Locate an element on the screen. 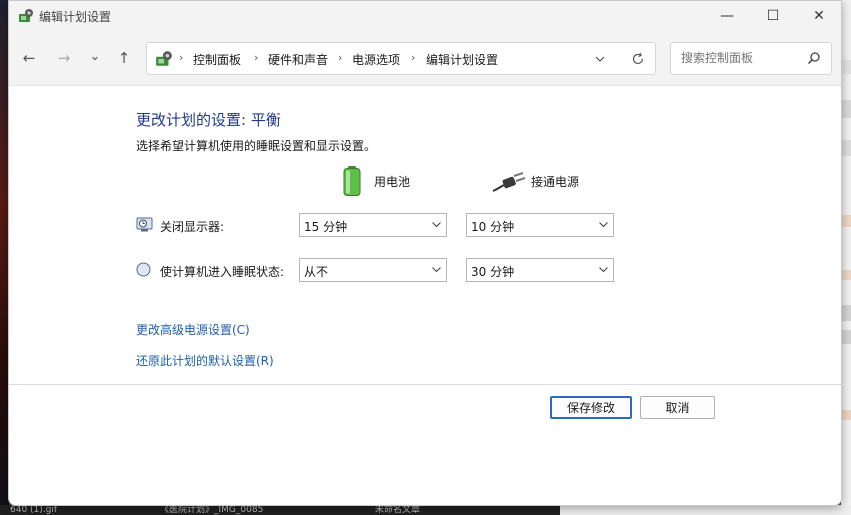  select-value: 15 分钟 is located at coordinates (326, 227).